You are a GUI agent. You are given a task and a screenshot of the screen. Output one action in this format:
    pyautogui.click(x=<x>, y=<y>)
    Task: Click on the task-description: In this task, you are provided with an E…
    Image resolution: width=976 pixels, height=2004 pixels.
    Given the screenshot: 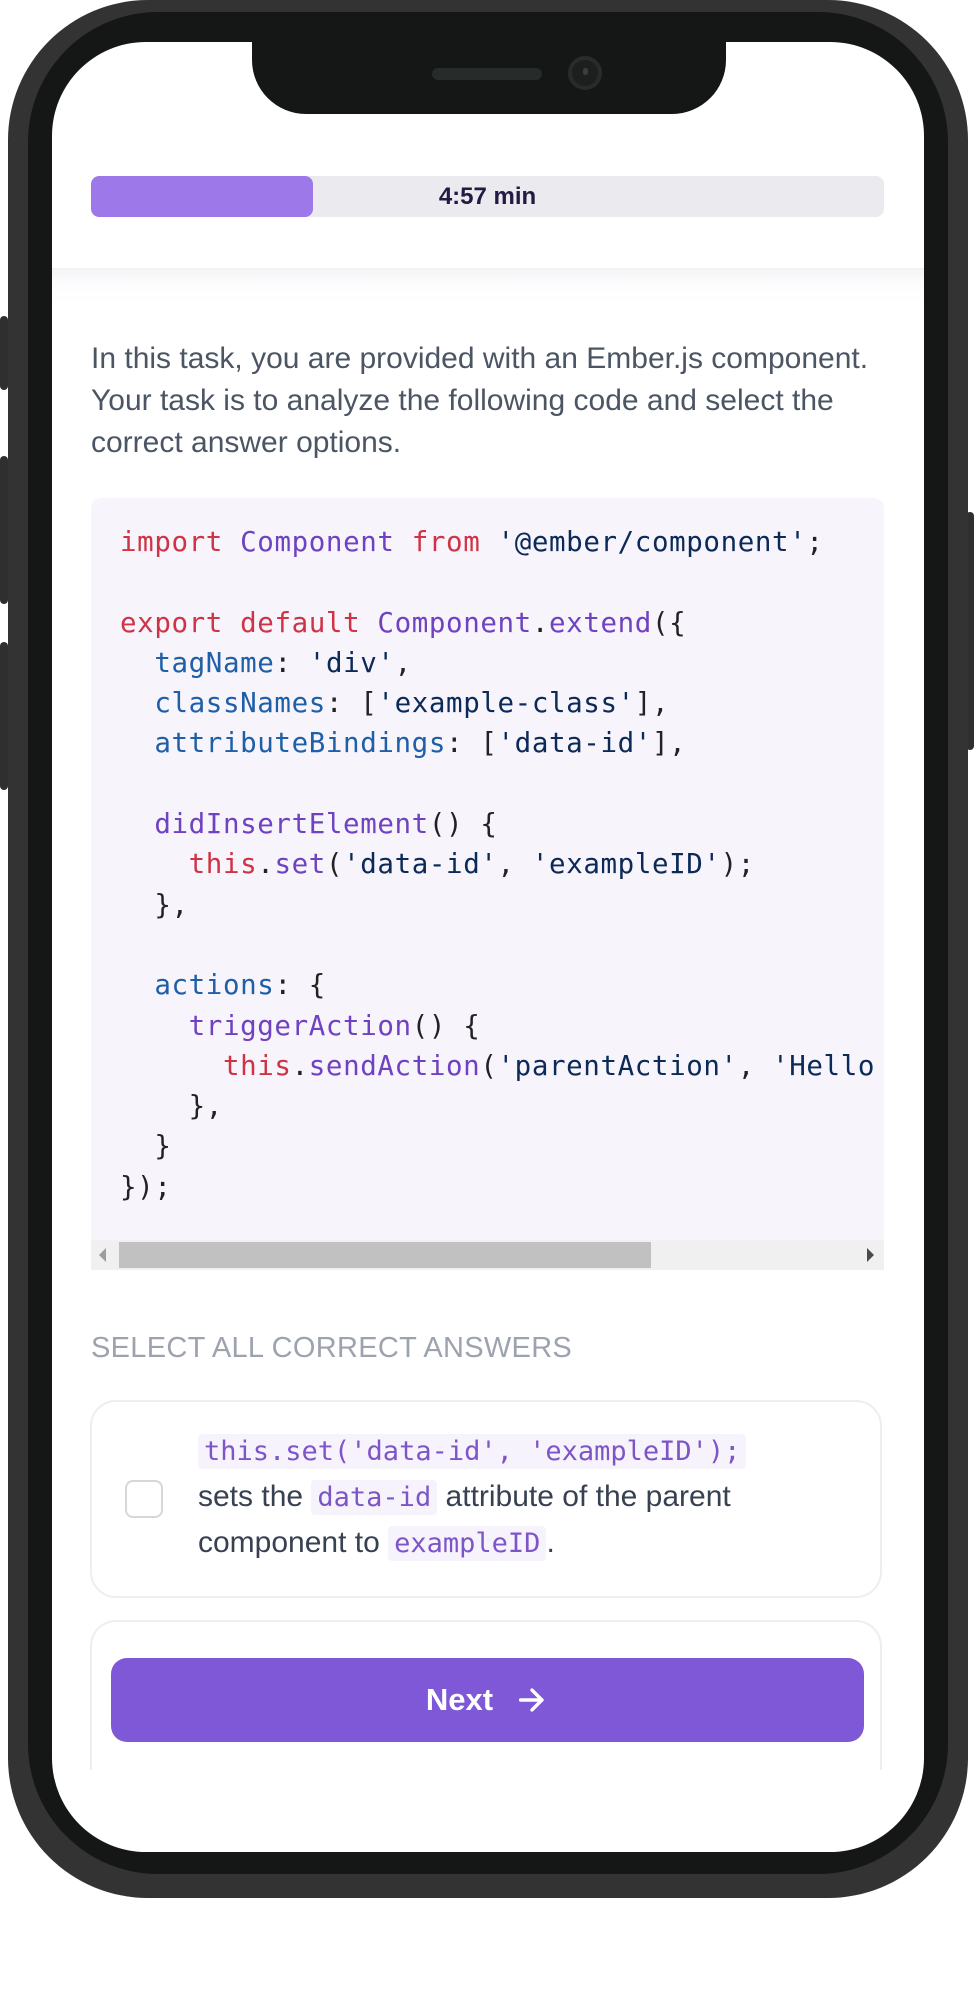 What is the action you would take?
    pyautogui.click(x=480, y=400)
    